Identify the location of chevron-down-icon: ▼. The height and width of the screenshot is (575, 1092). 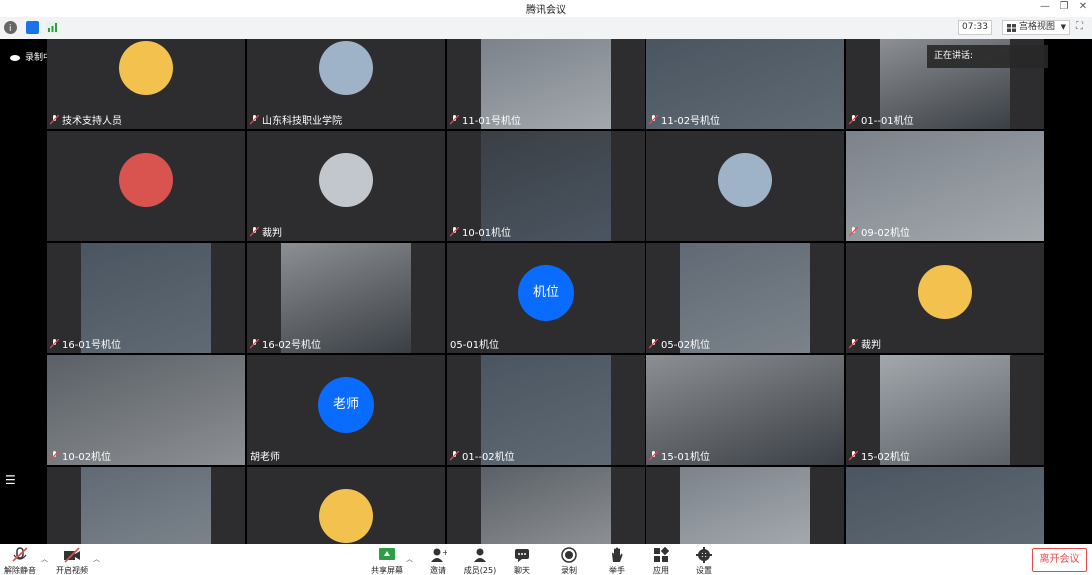
(1063, 27).